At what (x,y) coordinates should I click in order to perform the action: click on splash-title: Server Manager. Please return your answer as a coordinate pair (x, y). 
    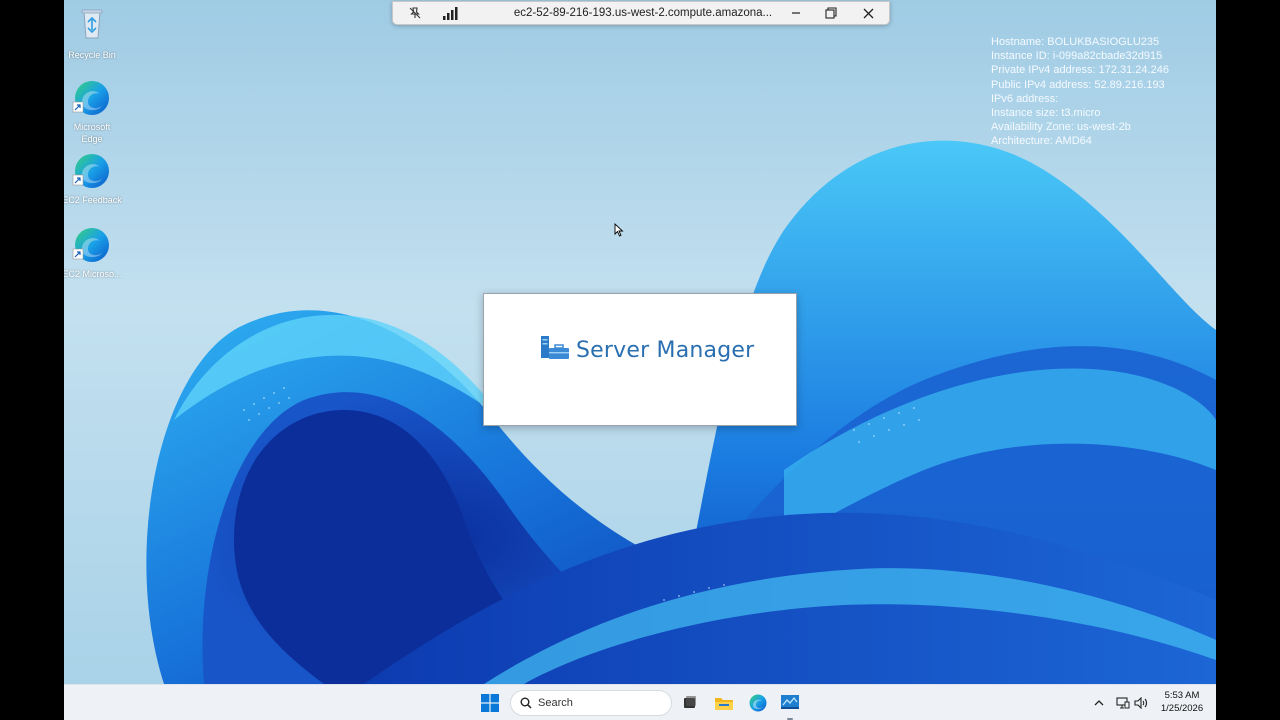
    Looking at the image, I should click on (665, 350).